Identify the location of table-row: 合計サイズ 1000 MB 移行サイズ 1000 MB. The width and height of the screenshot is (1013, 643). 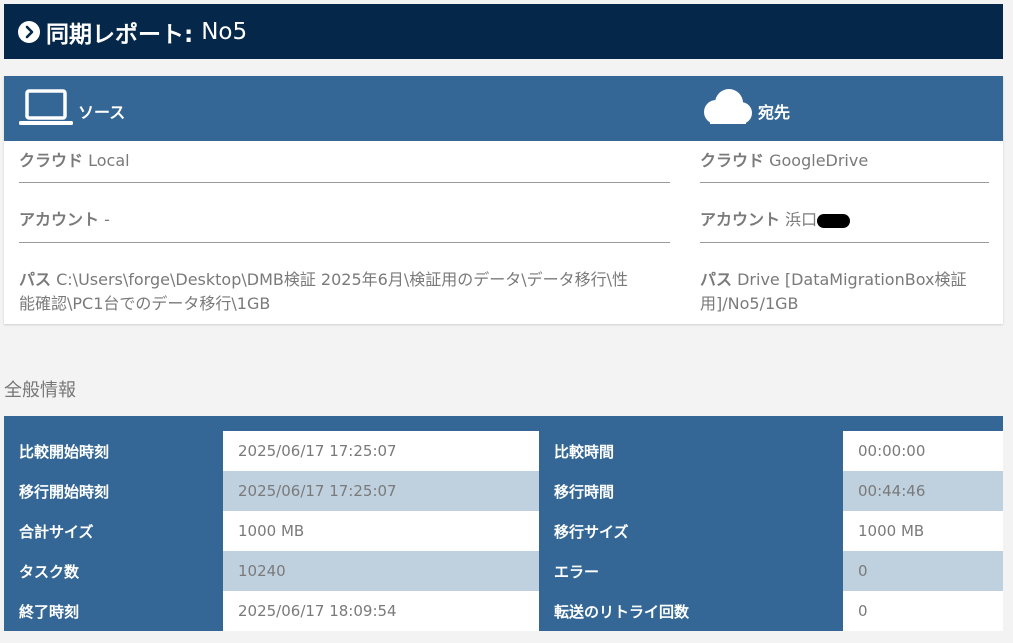
(503, 531).